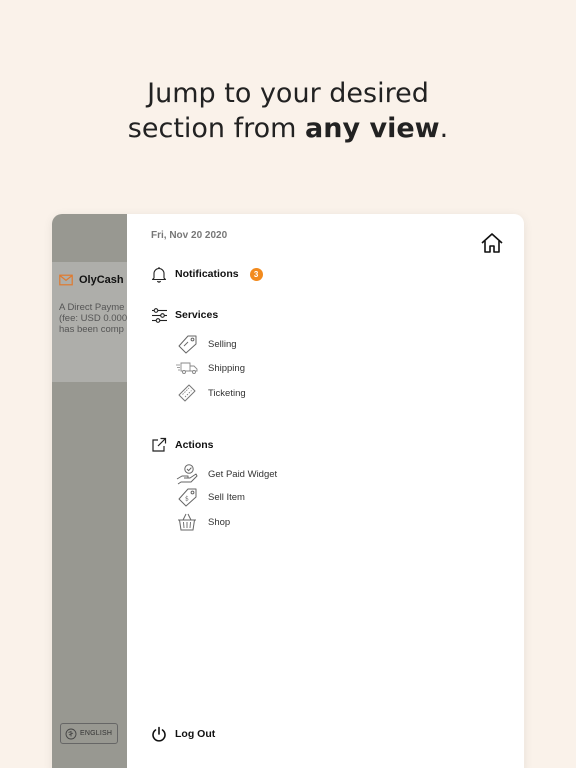 Image resolution: width=576 pixels, height=768 pixels. What do you see at coordinates (159, 315) in the screenshot?
I see `sliders-icon` at bounding box center [159, 315].